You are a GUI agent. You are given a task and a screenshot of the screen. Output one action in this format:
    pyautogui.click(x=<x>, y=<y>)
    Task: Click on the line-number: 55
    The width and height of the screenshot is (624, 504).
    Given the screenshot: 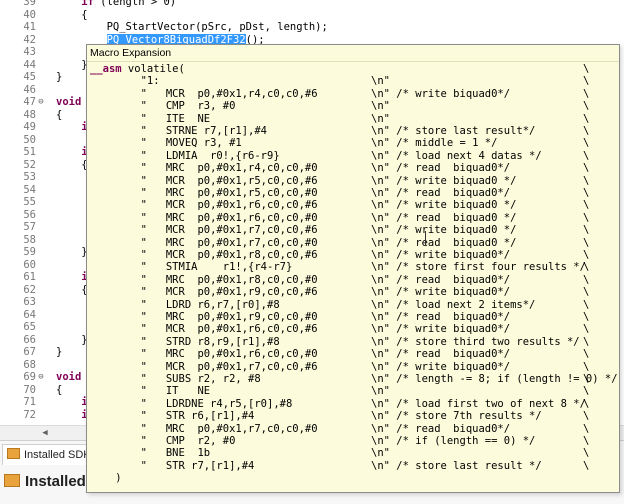 What is the action you would take?
    pyautogui.click(x=29, y=202)
    